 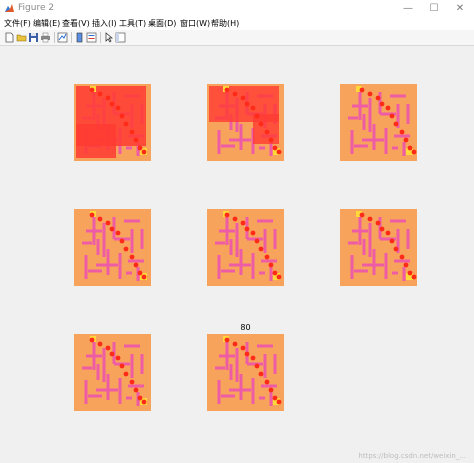 What do you see at coordinates (36, 8) in the screenshot?
I see `window-title: Figure 2` at bounding box center [36, 8].